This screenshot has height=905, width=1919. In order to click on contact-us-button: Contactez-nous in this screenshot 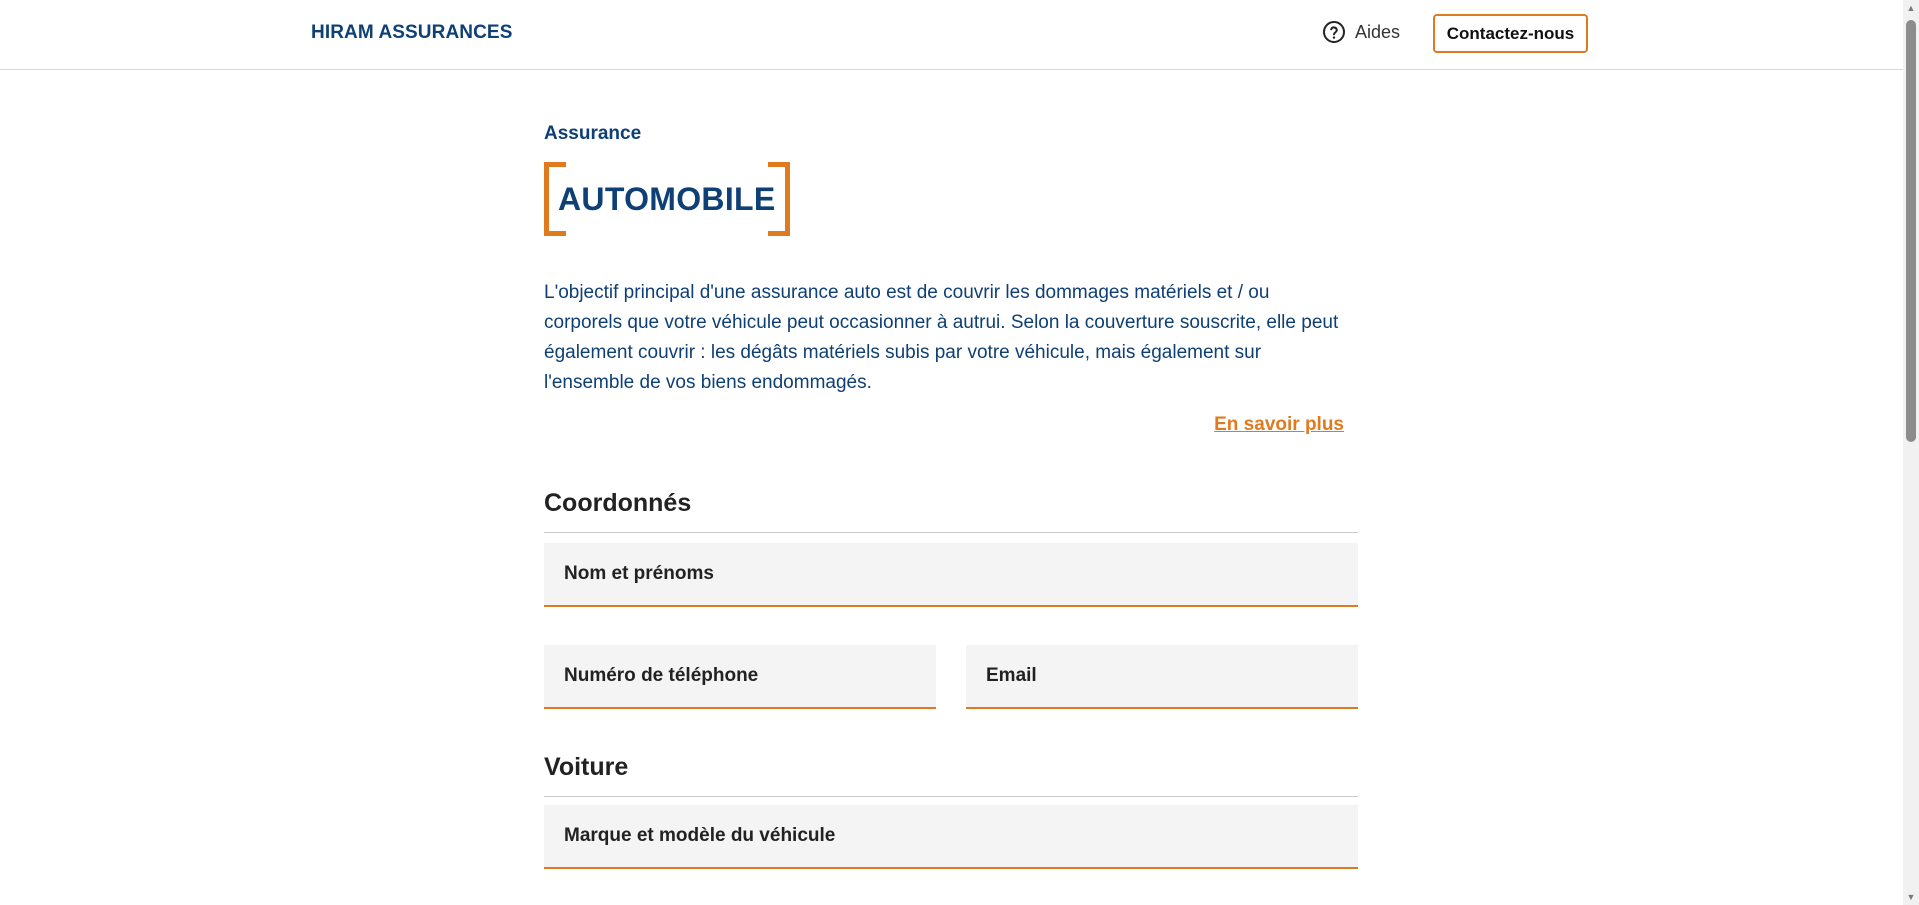, I will do `click(1510, 33)`.